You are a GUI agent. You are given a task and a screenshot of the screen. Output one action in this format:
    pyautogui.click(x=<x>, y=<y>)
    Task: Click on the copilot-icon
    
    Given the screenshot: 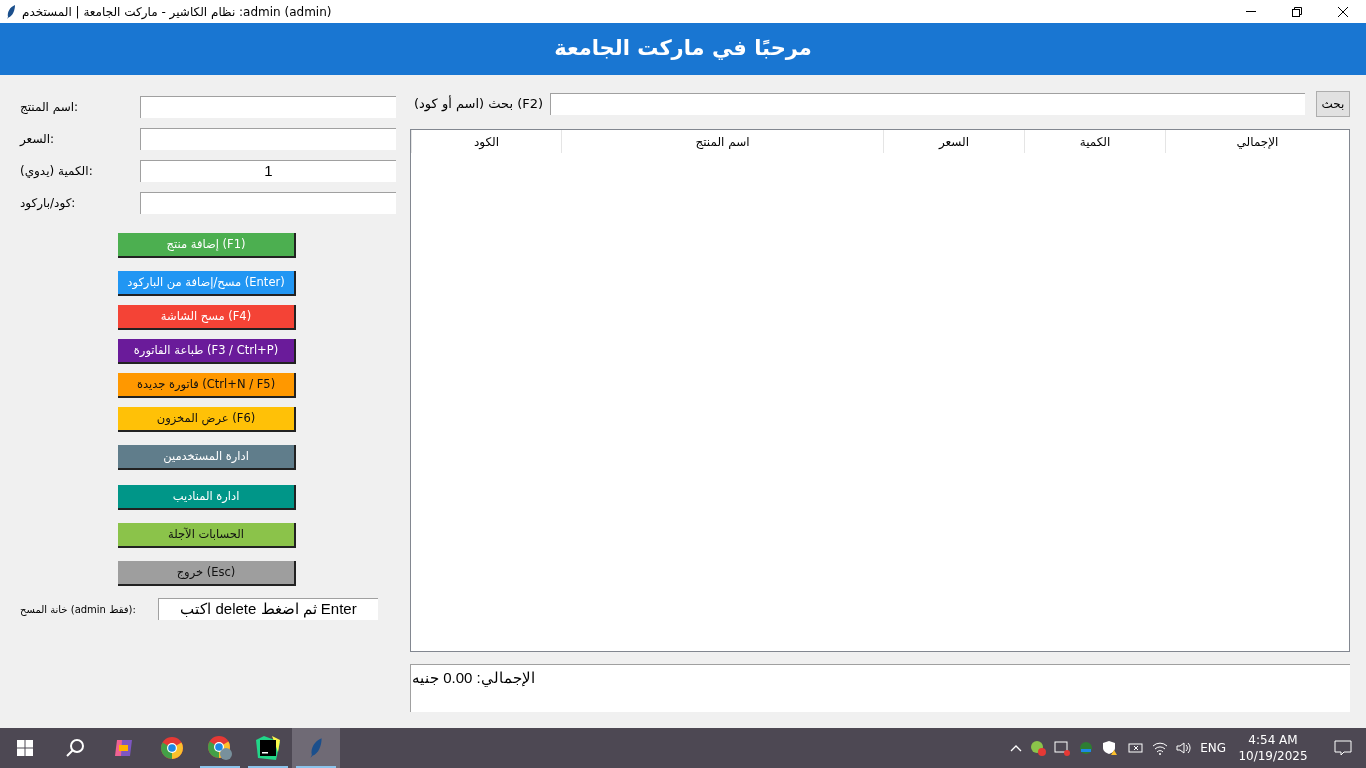 What is the action you would take?
    pyautogui.click(x=124, y=748)
    